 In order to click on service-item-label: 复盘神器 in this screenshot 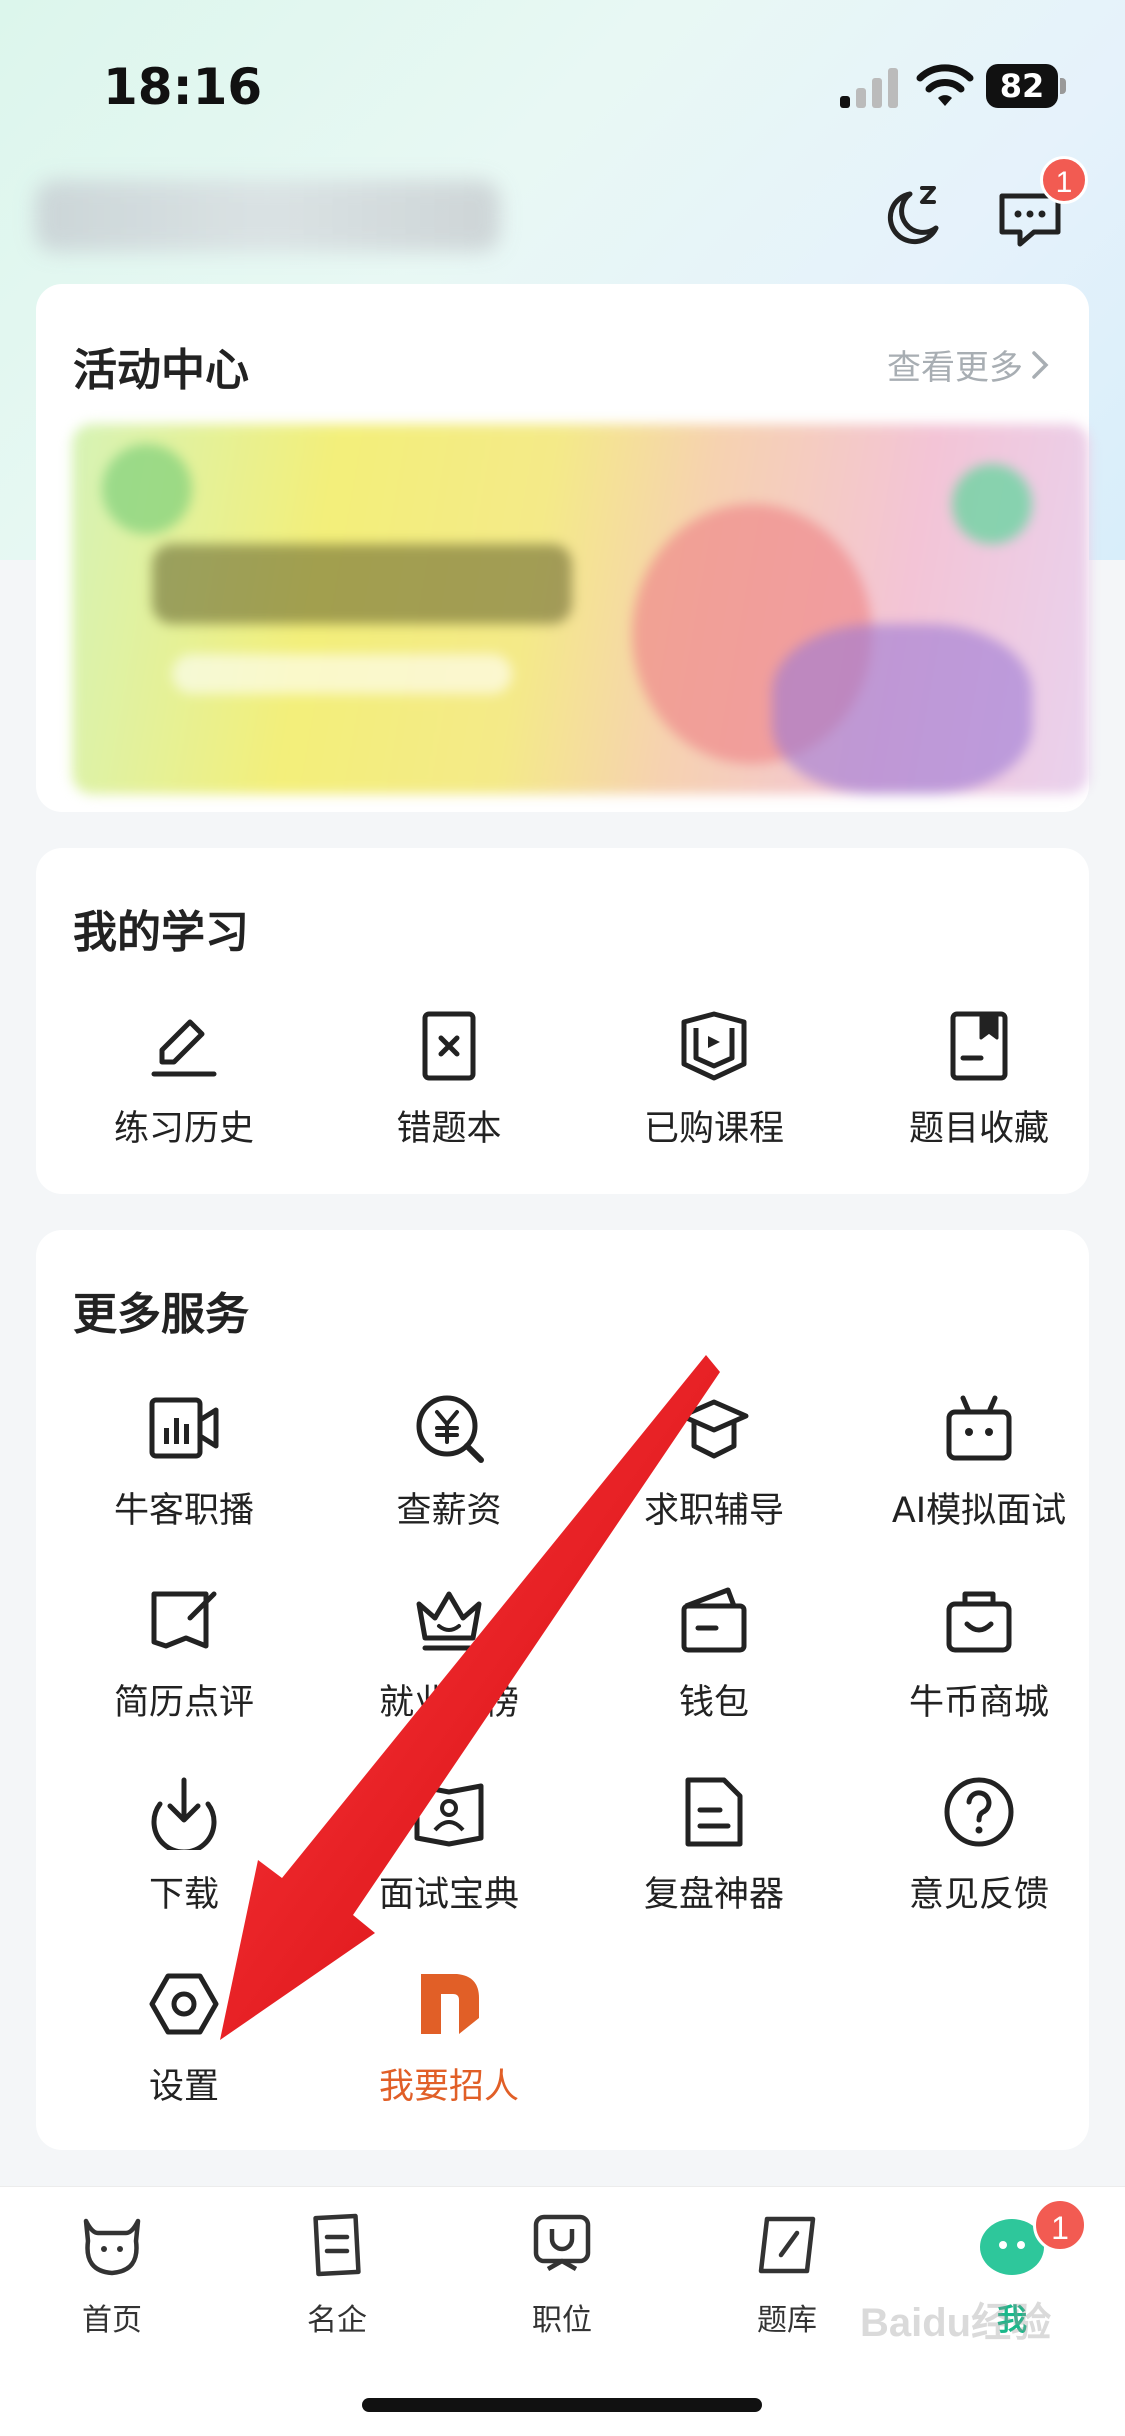, I will do `click(713, 1895)`.